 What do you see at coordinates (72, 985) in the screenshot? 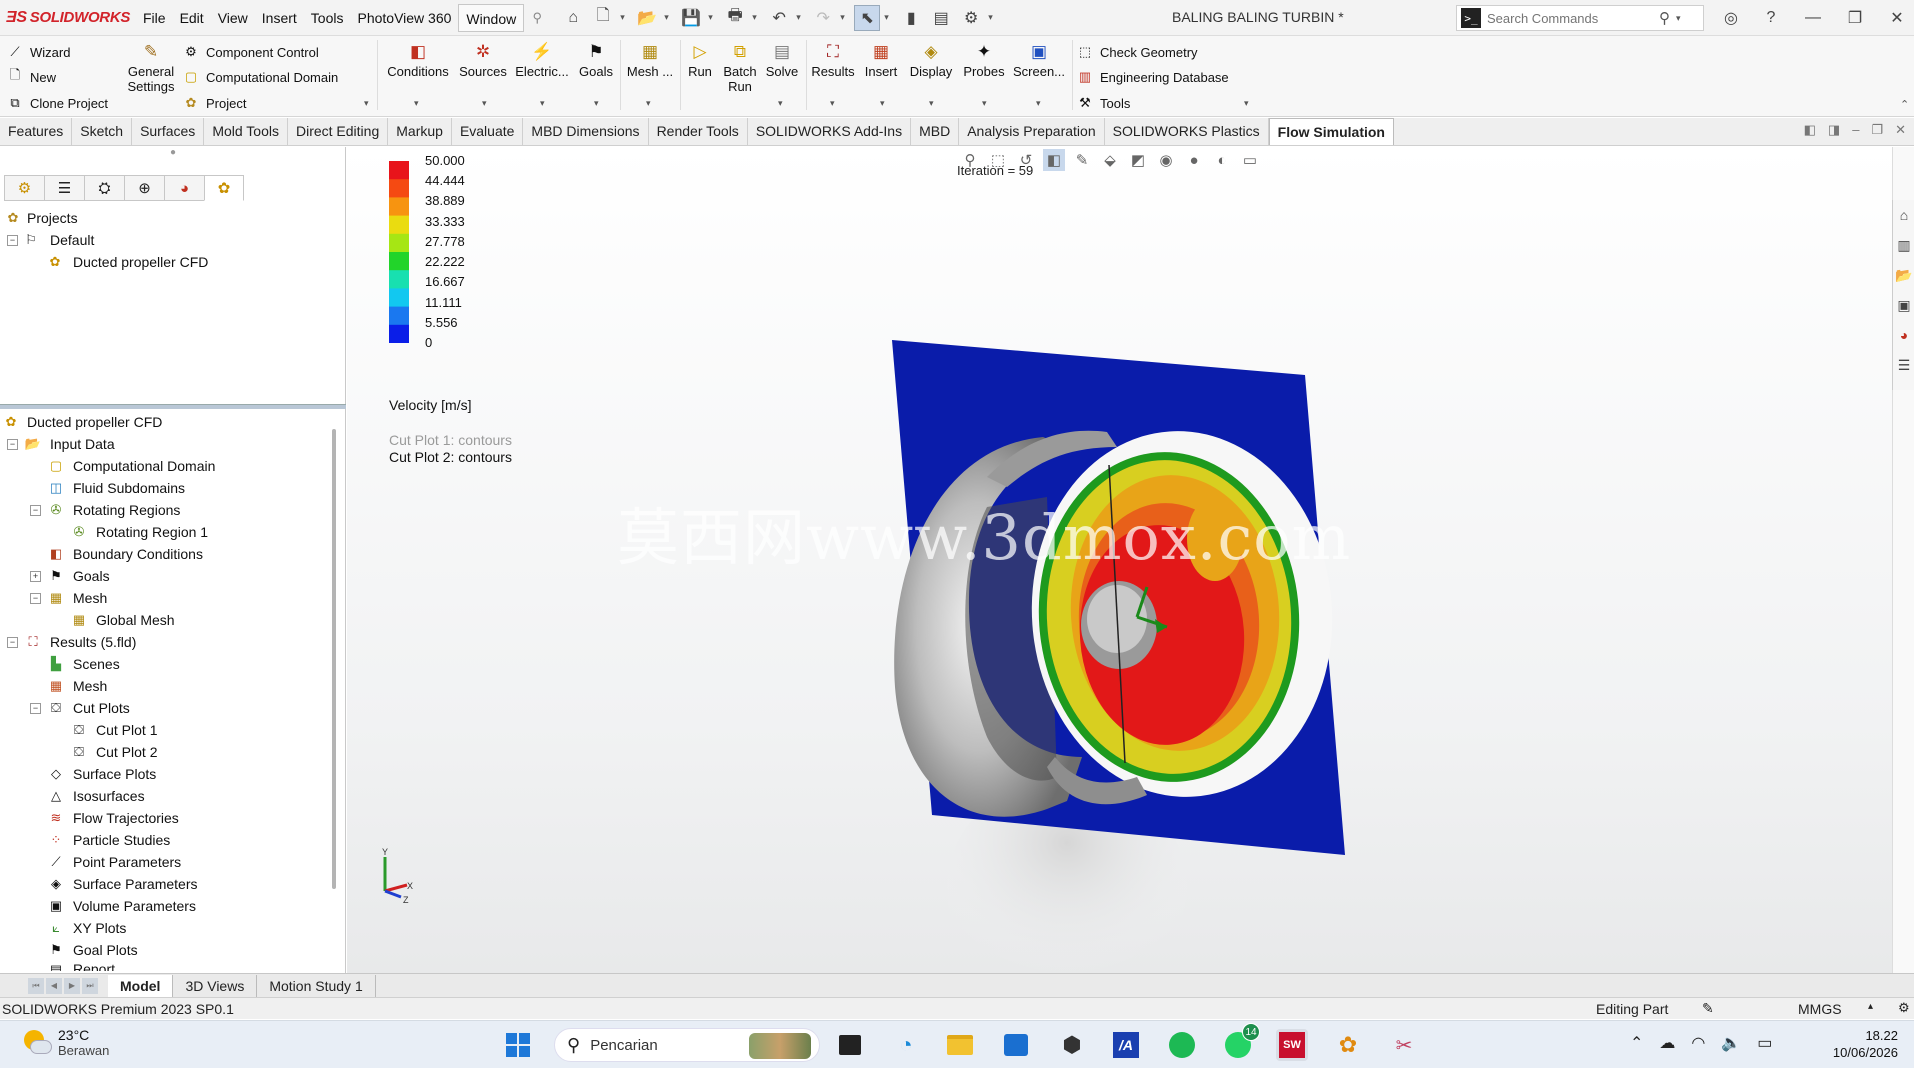
I see `next-tab-icon: ▶` at bounding box center [72, 985].